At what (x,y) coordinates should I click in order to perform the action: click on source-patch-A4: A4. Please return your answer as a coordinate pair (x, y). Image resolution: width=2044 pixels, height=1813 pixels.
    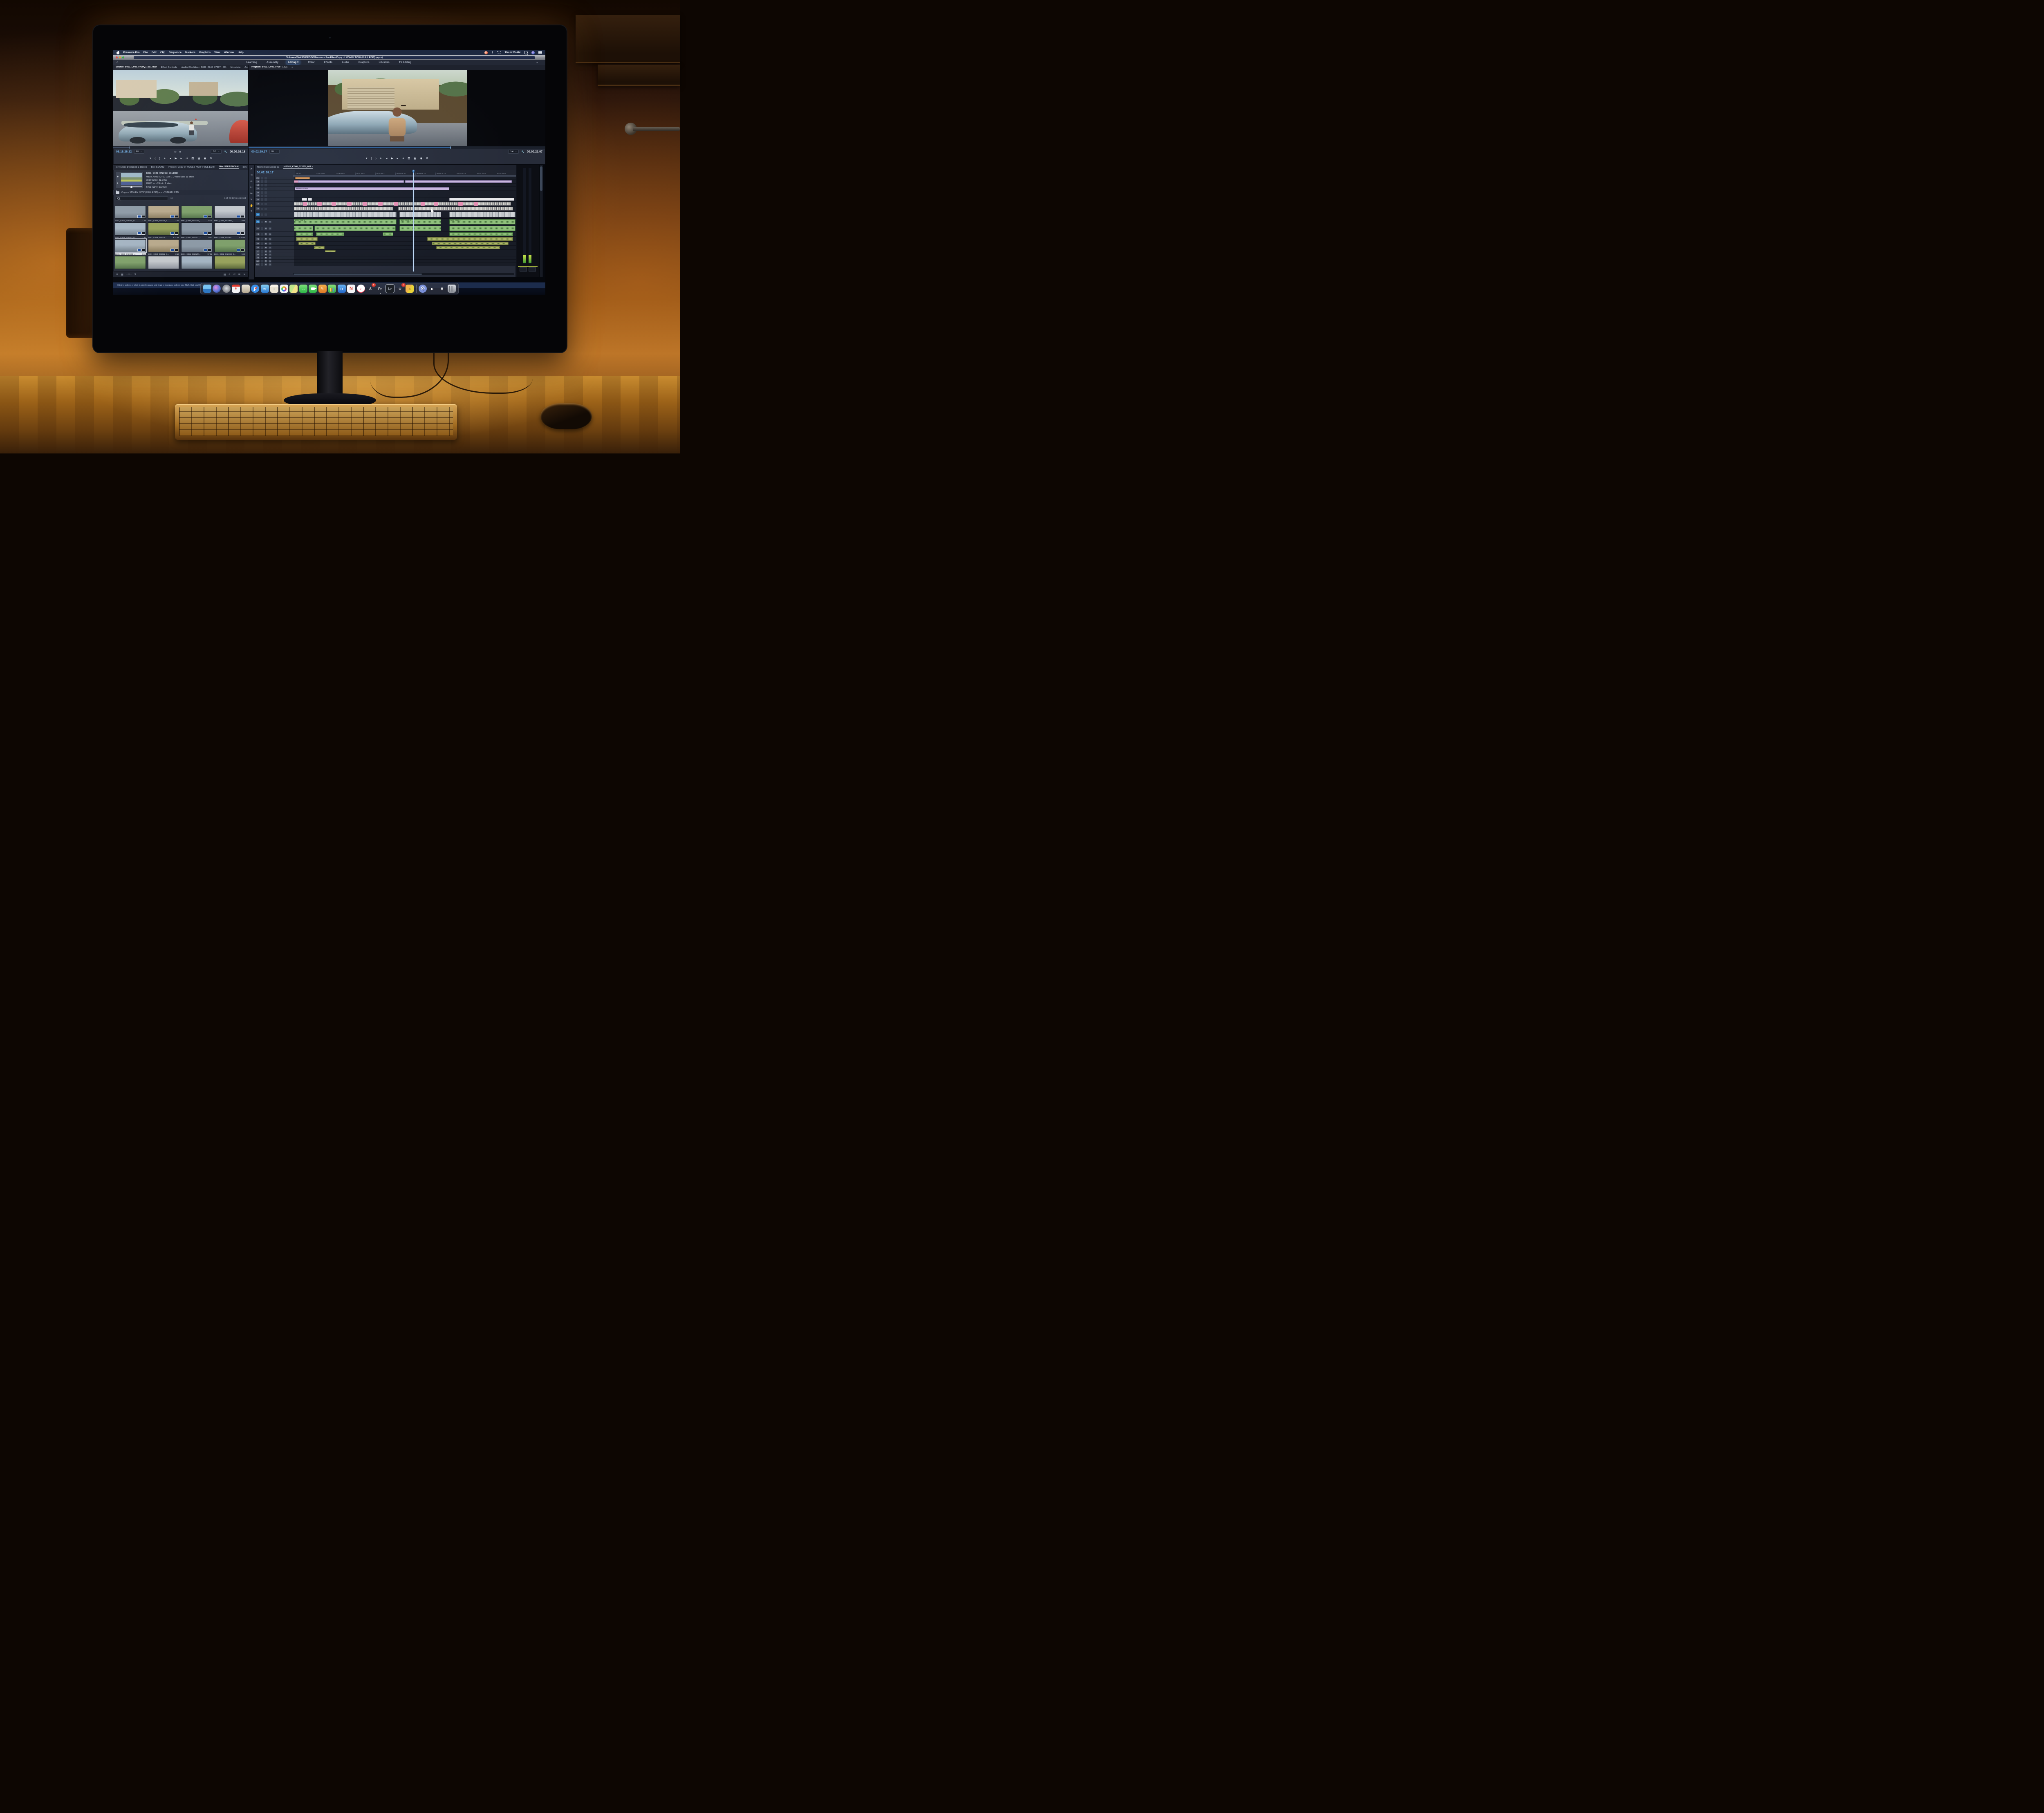
    Looking at the image, I should click on (258, 239).